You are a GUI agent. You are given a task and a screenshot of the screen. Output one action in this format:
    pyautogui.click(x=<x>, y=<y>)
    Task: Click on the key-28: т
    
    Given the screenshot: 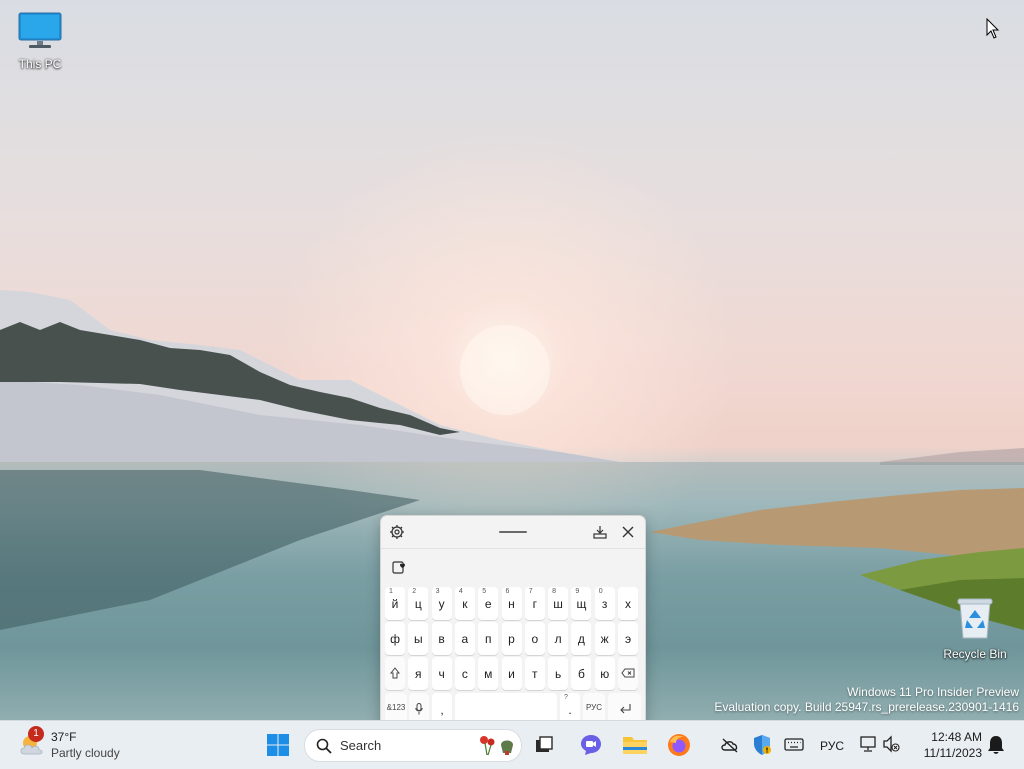 What is the action you would take?
    pyautogui.click(x=534, y=673)
    